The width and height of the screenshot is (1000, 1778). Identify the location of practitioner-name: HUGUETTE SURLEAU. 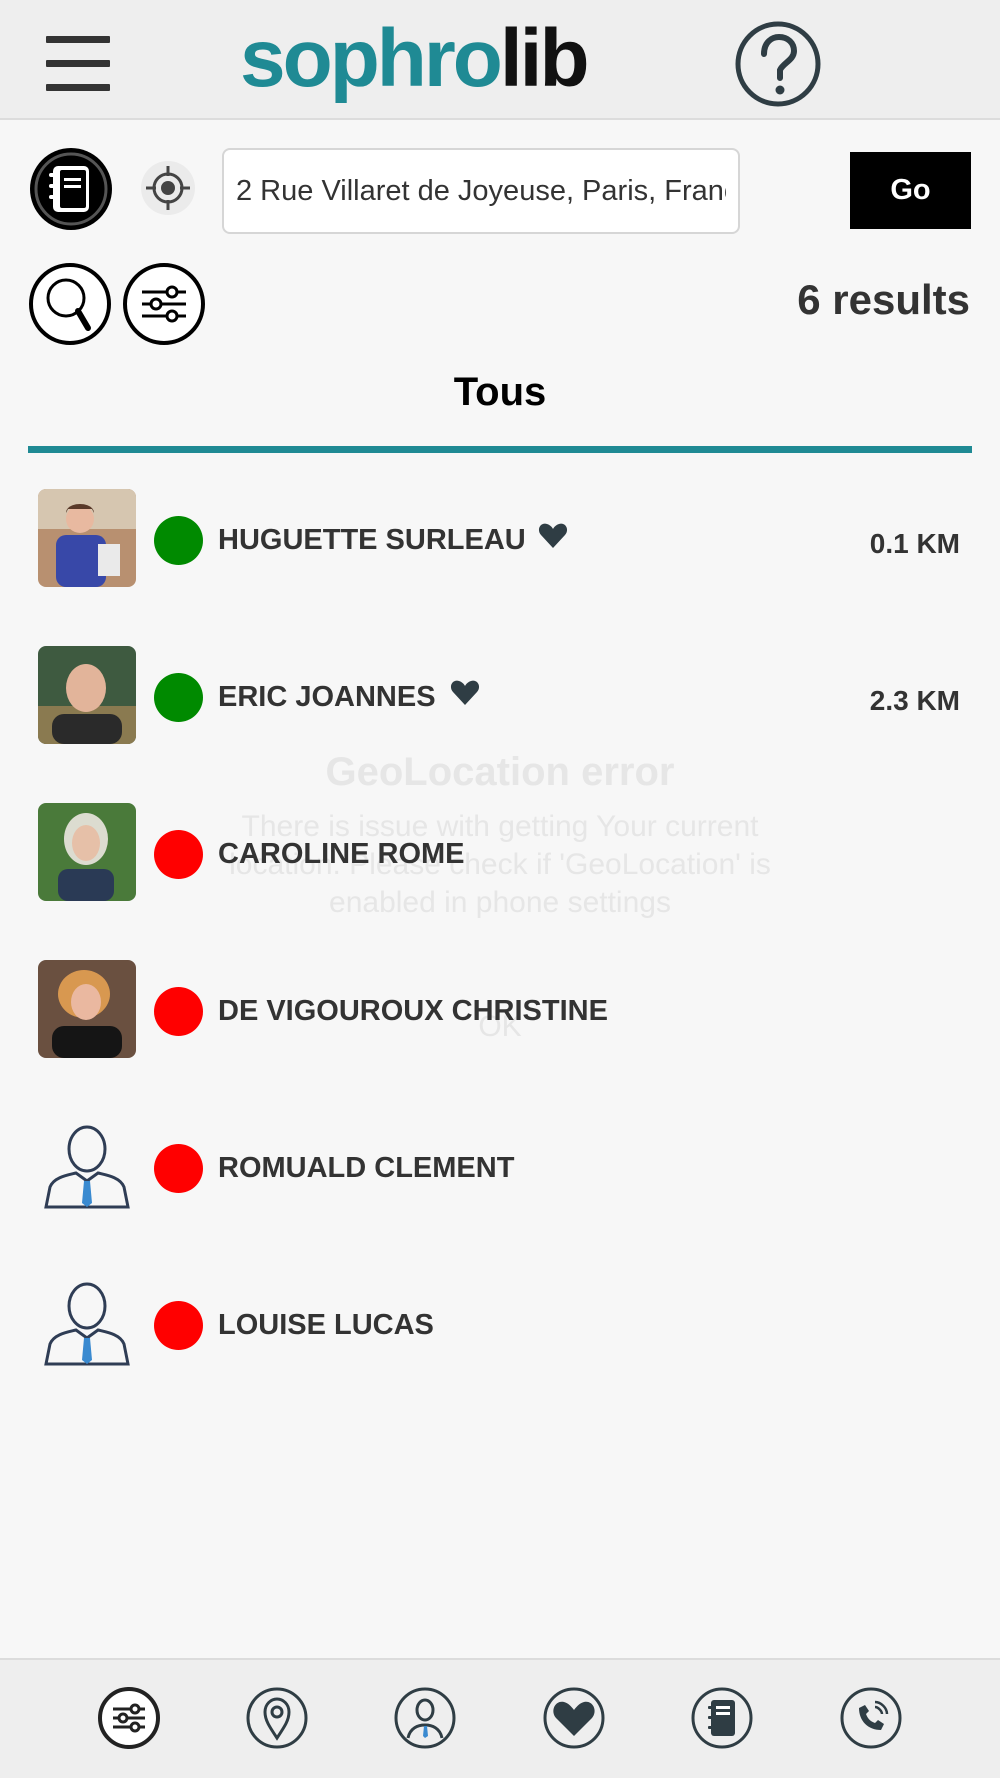
(372, 540).